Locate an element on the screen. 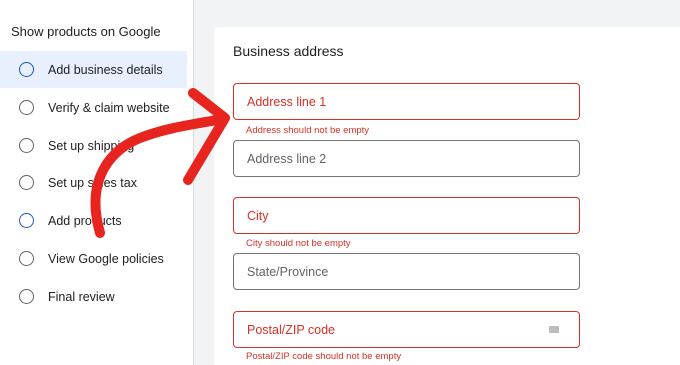 This screenshot has width=680, height=365. section-title: Business address is located at coordinates (288, 51).